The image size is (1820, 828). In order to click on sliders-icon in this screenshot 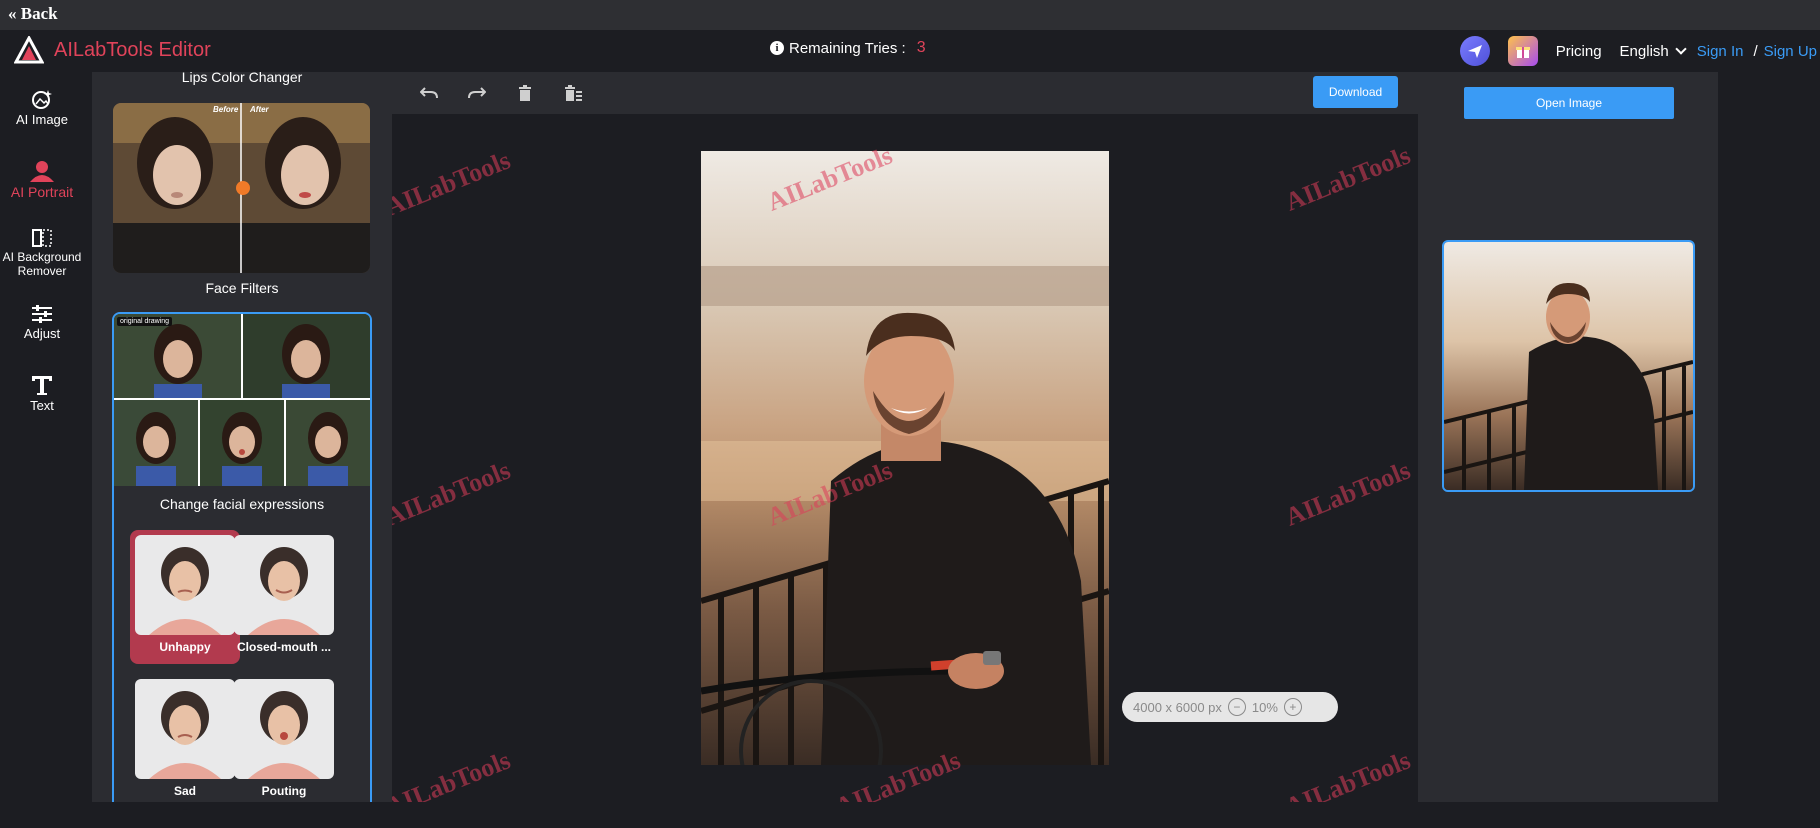, I will do `click(42, 314)`.